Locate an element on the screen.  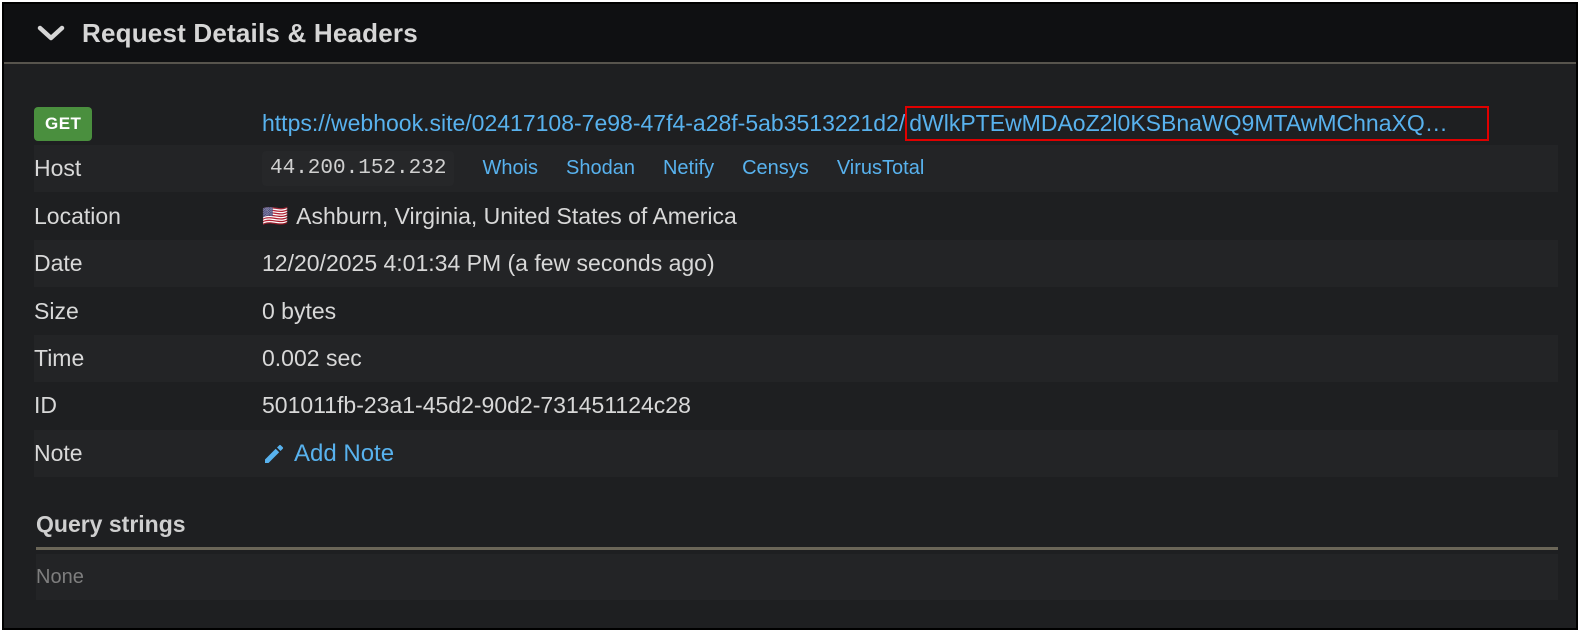
add-note-button: Add Note is located at coordinates (328, 454).